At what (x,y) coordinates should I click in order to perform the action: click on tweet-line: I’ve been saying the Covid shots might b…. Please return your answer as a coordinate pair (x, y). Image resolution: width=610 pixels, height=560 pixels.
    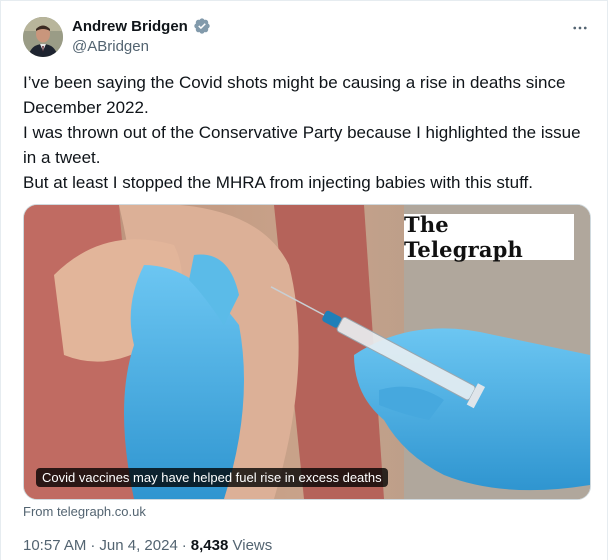
    Looking at the image, I should click on (294, 95).